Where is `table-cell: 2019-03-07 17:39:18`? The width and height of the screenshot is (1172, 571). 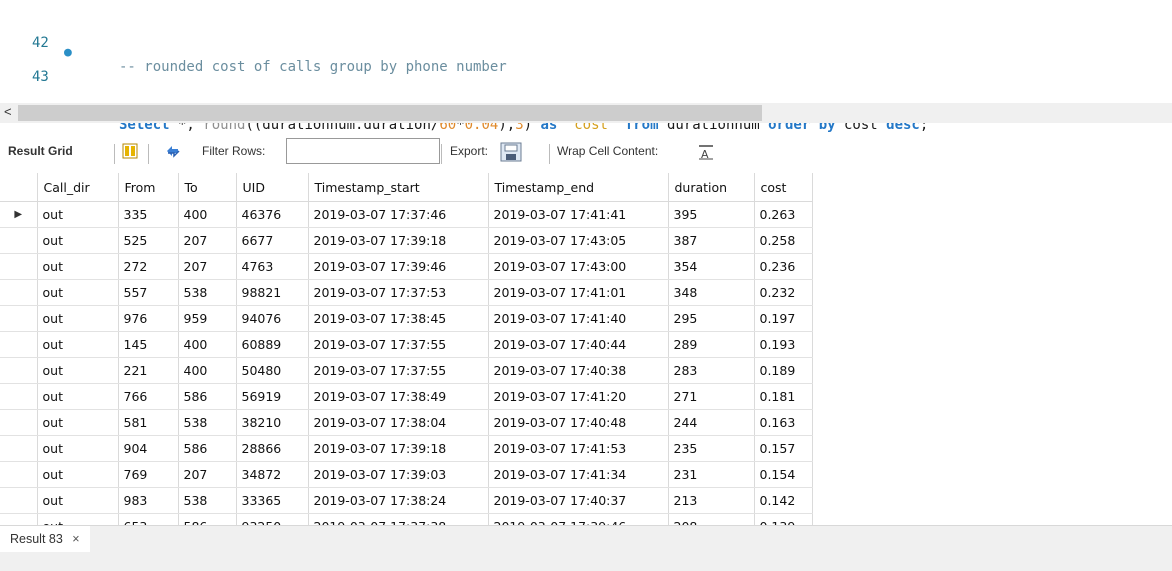
table-cell: 2019-03-07 17:39:18 is located at coordinates (398, 448).